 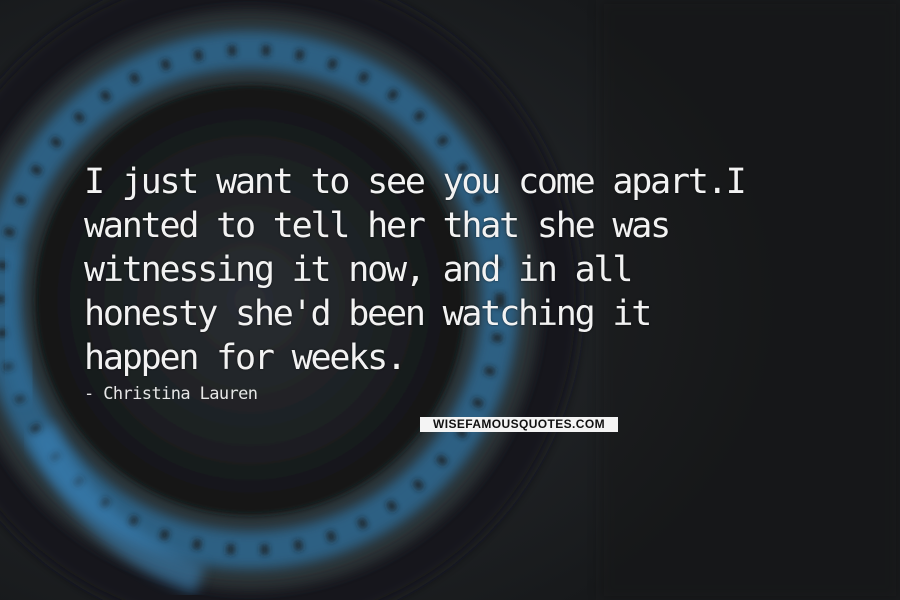 What do you see at coordinates (519, 424) in the screenshot?
I see `site-watermark: WISEFAMOUSQUOTES.COM` at bounding box center [519, 424].